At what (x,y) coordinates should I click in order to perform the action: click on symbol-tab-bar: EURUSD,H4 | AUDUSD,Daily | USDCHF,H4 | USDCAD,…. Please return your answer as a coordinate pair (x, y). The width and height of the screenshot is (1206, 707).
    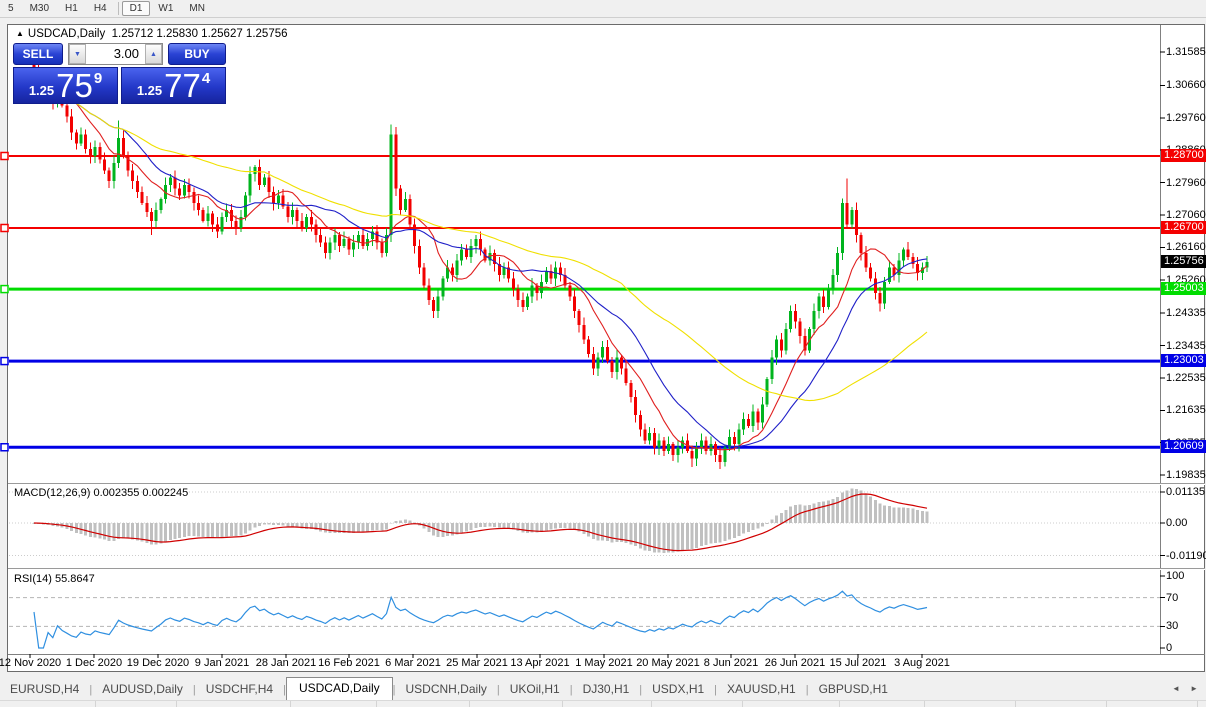
    Looking at the image, I should click on (603, 688).